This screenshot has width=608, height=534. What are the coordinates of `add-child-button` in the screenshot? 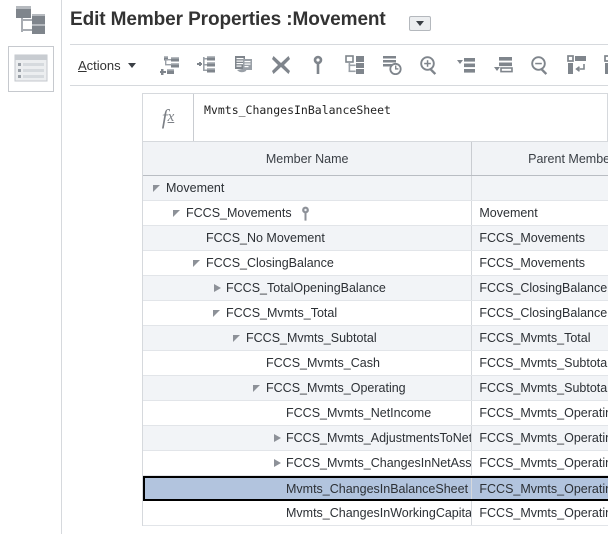 It's located at (170, 65).